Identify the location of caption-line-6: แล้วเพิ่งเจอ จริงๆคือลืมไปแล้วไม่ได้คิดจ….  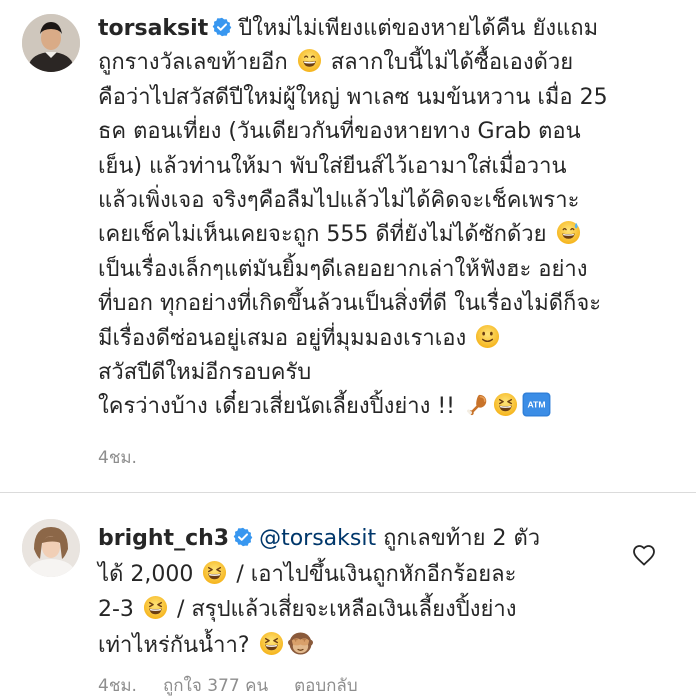
(391, 201).